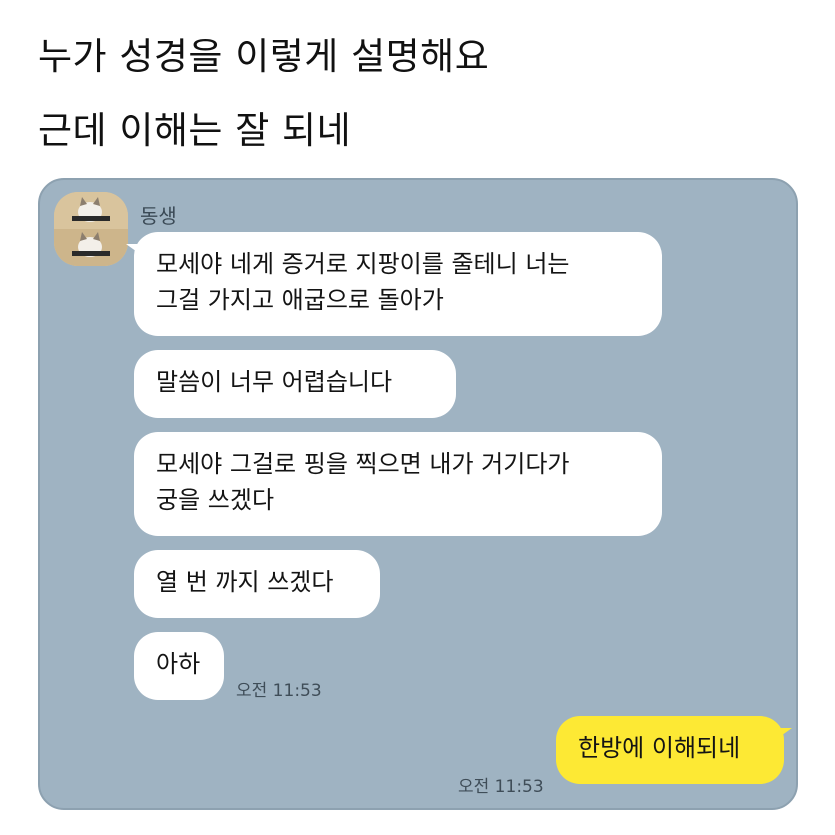  Describe the element at coordinates (91, 229) in the screenshot. I see `cat-avatar-icon` at that location.